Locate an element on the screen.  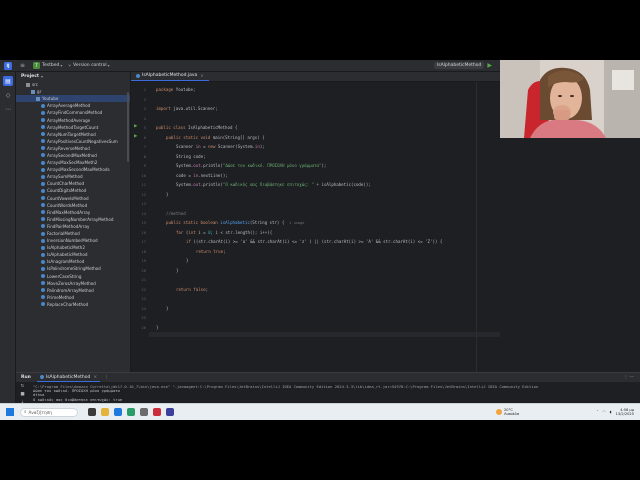
tree-item: PalindromArrayMethod is located at coordinates (73, 290).